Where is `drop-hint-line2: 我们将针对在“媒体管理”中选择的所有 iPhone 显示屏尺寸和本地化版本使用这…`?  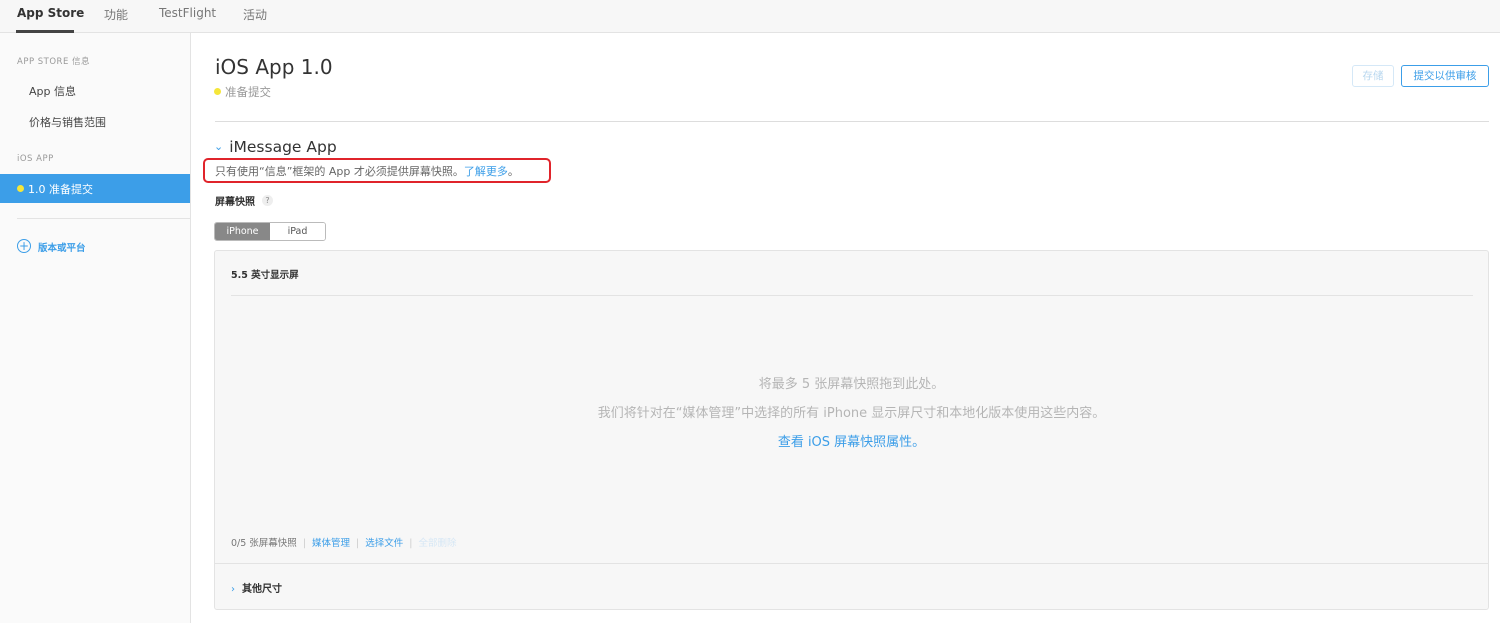
drop-hint-line2: 我们将针对在“媒体管理”中选择的所有 iPhone 显示屏尺寸和本地化版本使用这… is located at coordinates (851, 413).